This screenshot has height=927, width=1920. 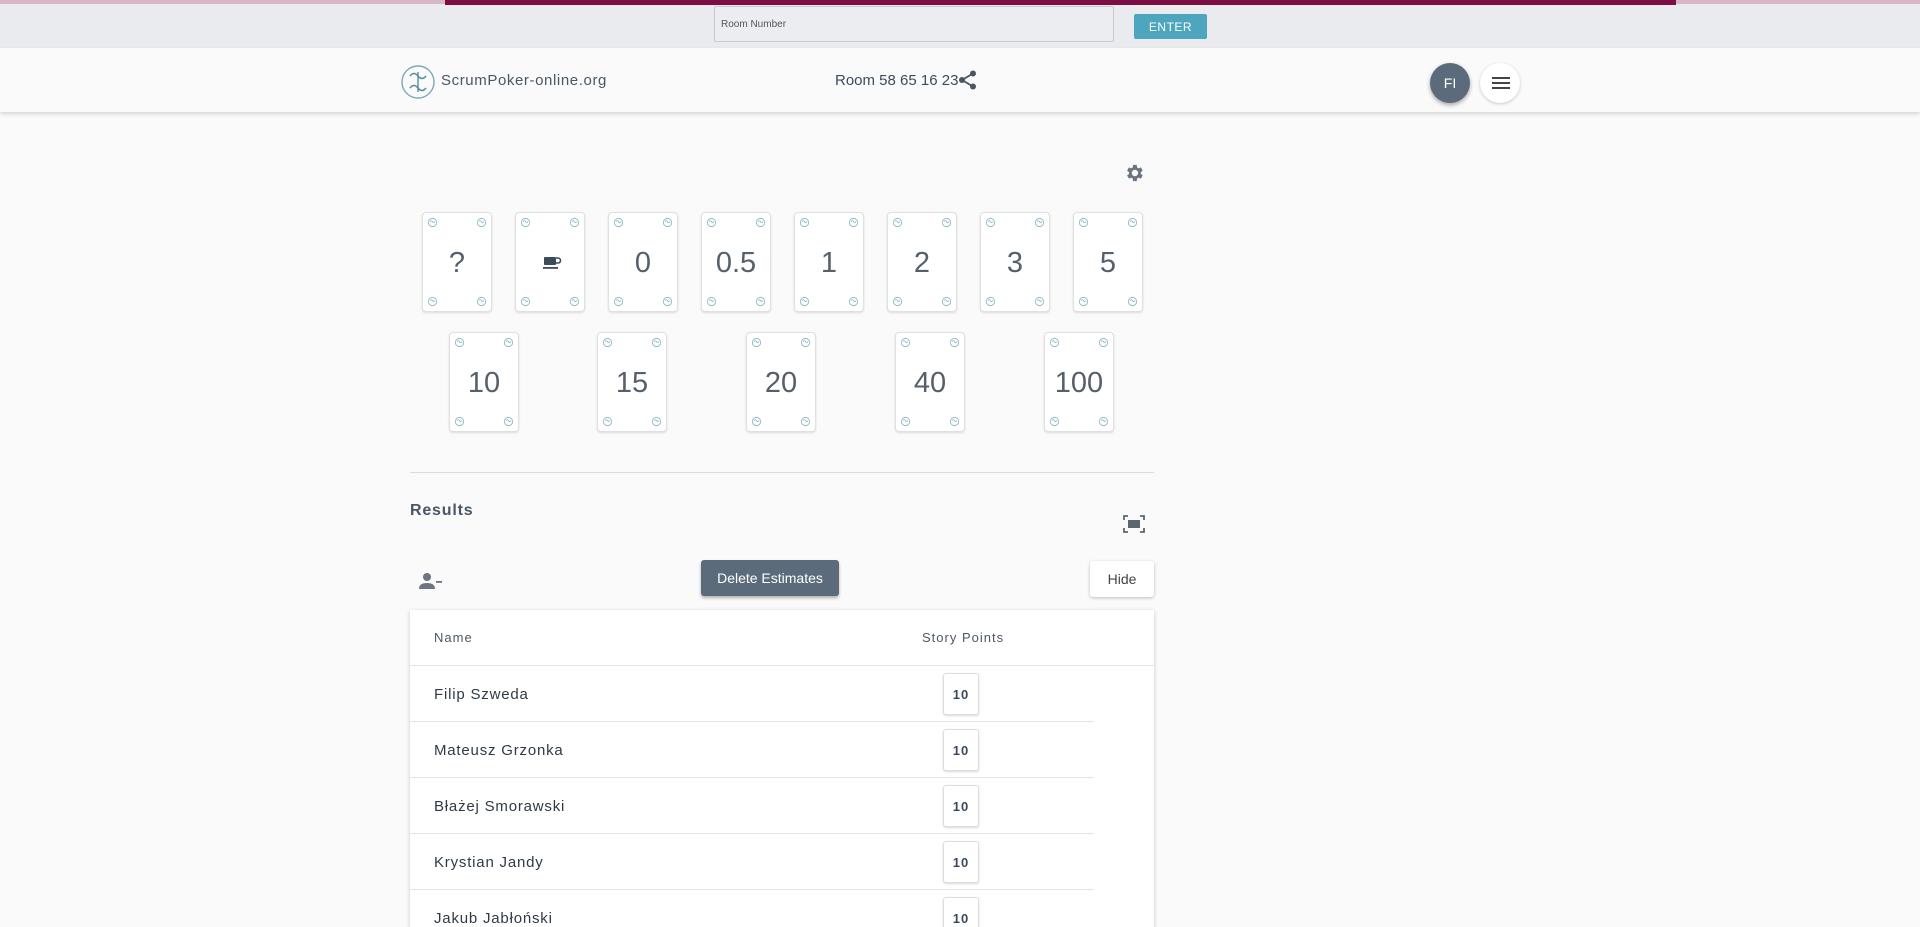 What do you see at coordinates (752, 806) in the screenshot?
I see `table-row: Błażej Smorawski 10` at bounding box center [752, 806].